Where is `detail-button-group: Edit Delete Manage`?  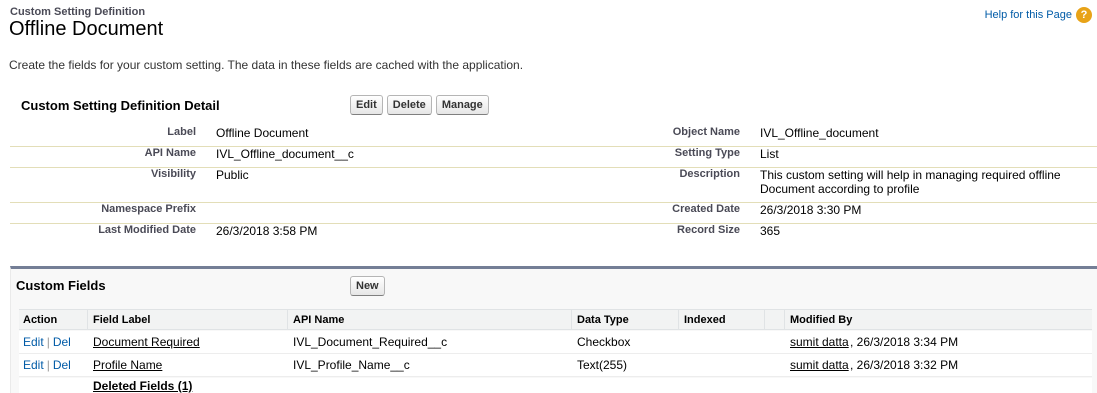 detail-button-group: Edit Delete Manage is located at coordinates (419, 105).